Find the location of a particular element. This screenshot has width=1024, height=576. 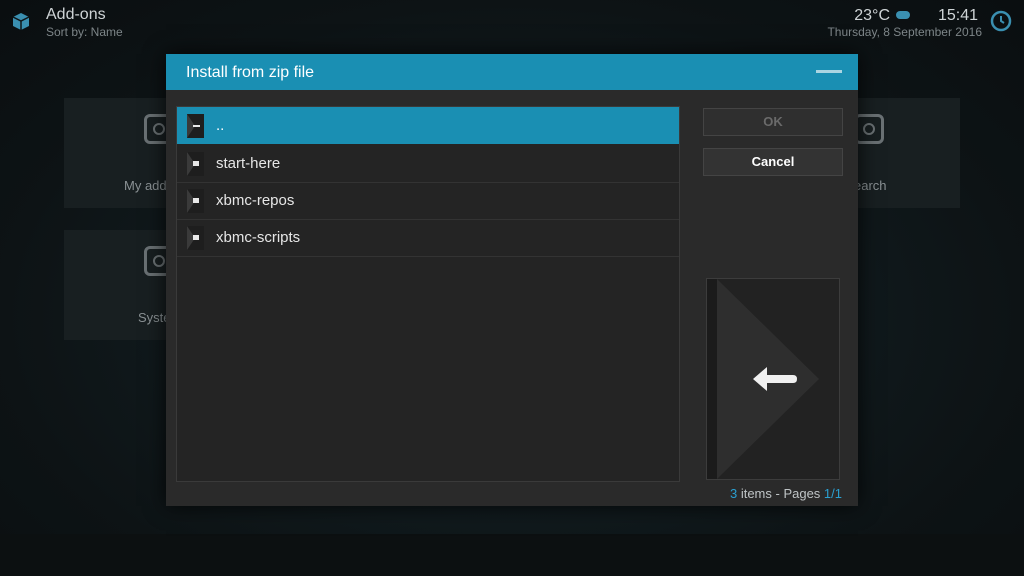

tile-label: My add is located at coordinates (145, 185).